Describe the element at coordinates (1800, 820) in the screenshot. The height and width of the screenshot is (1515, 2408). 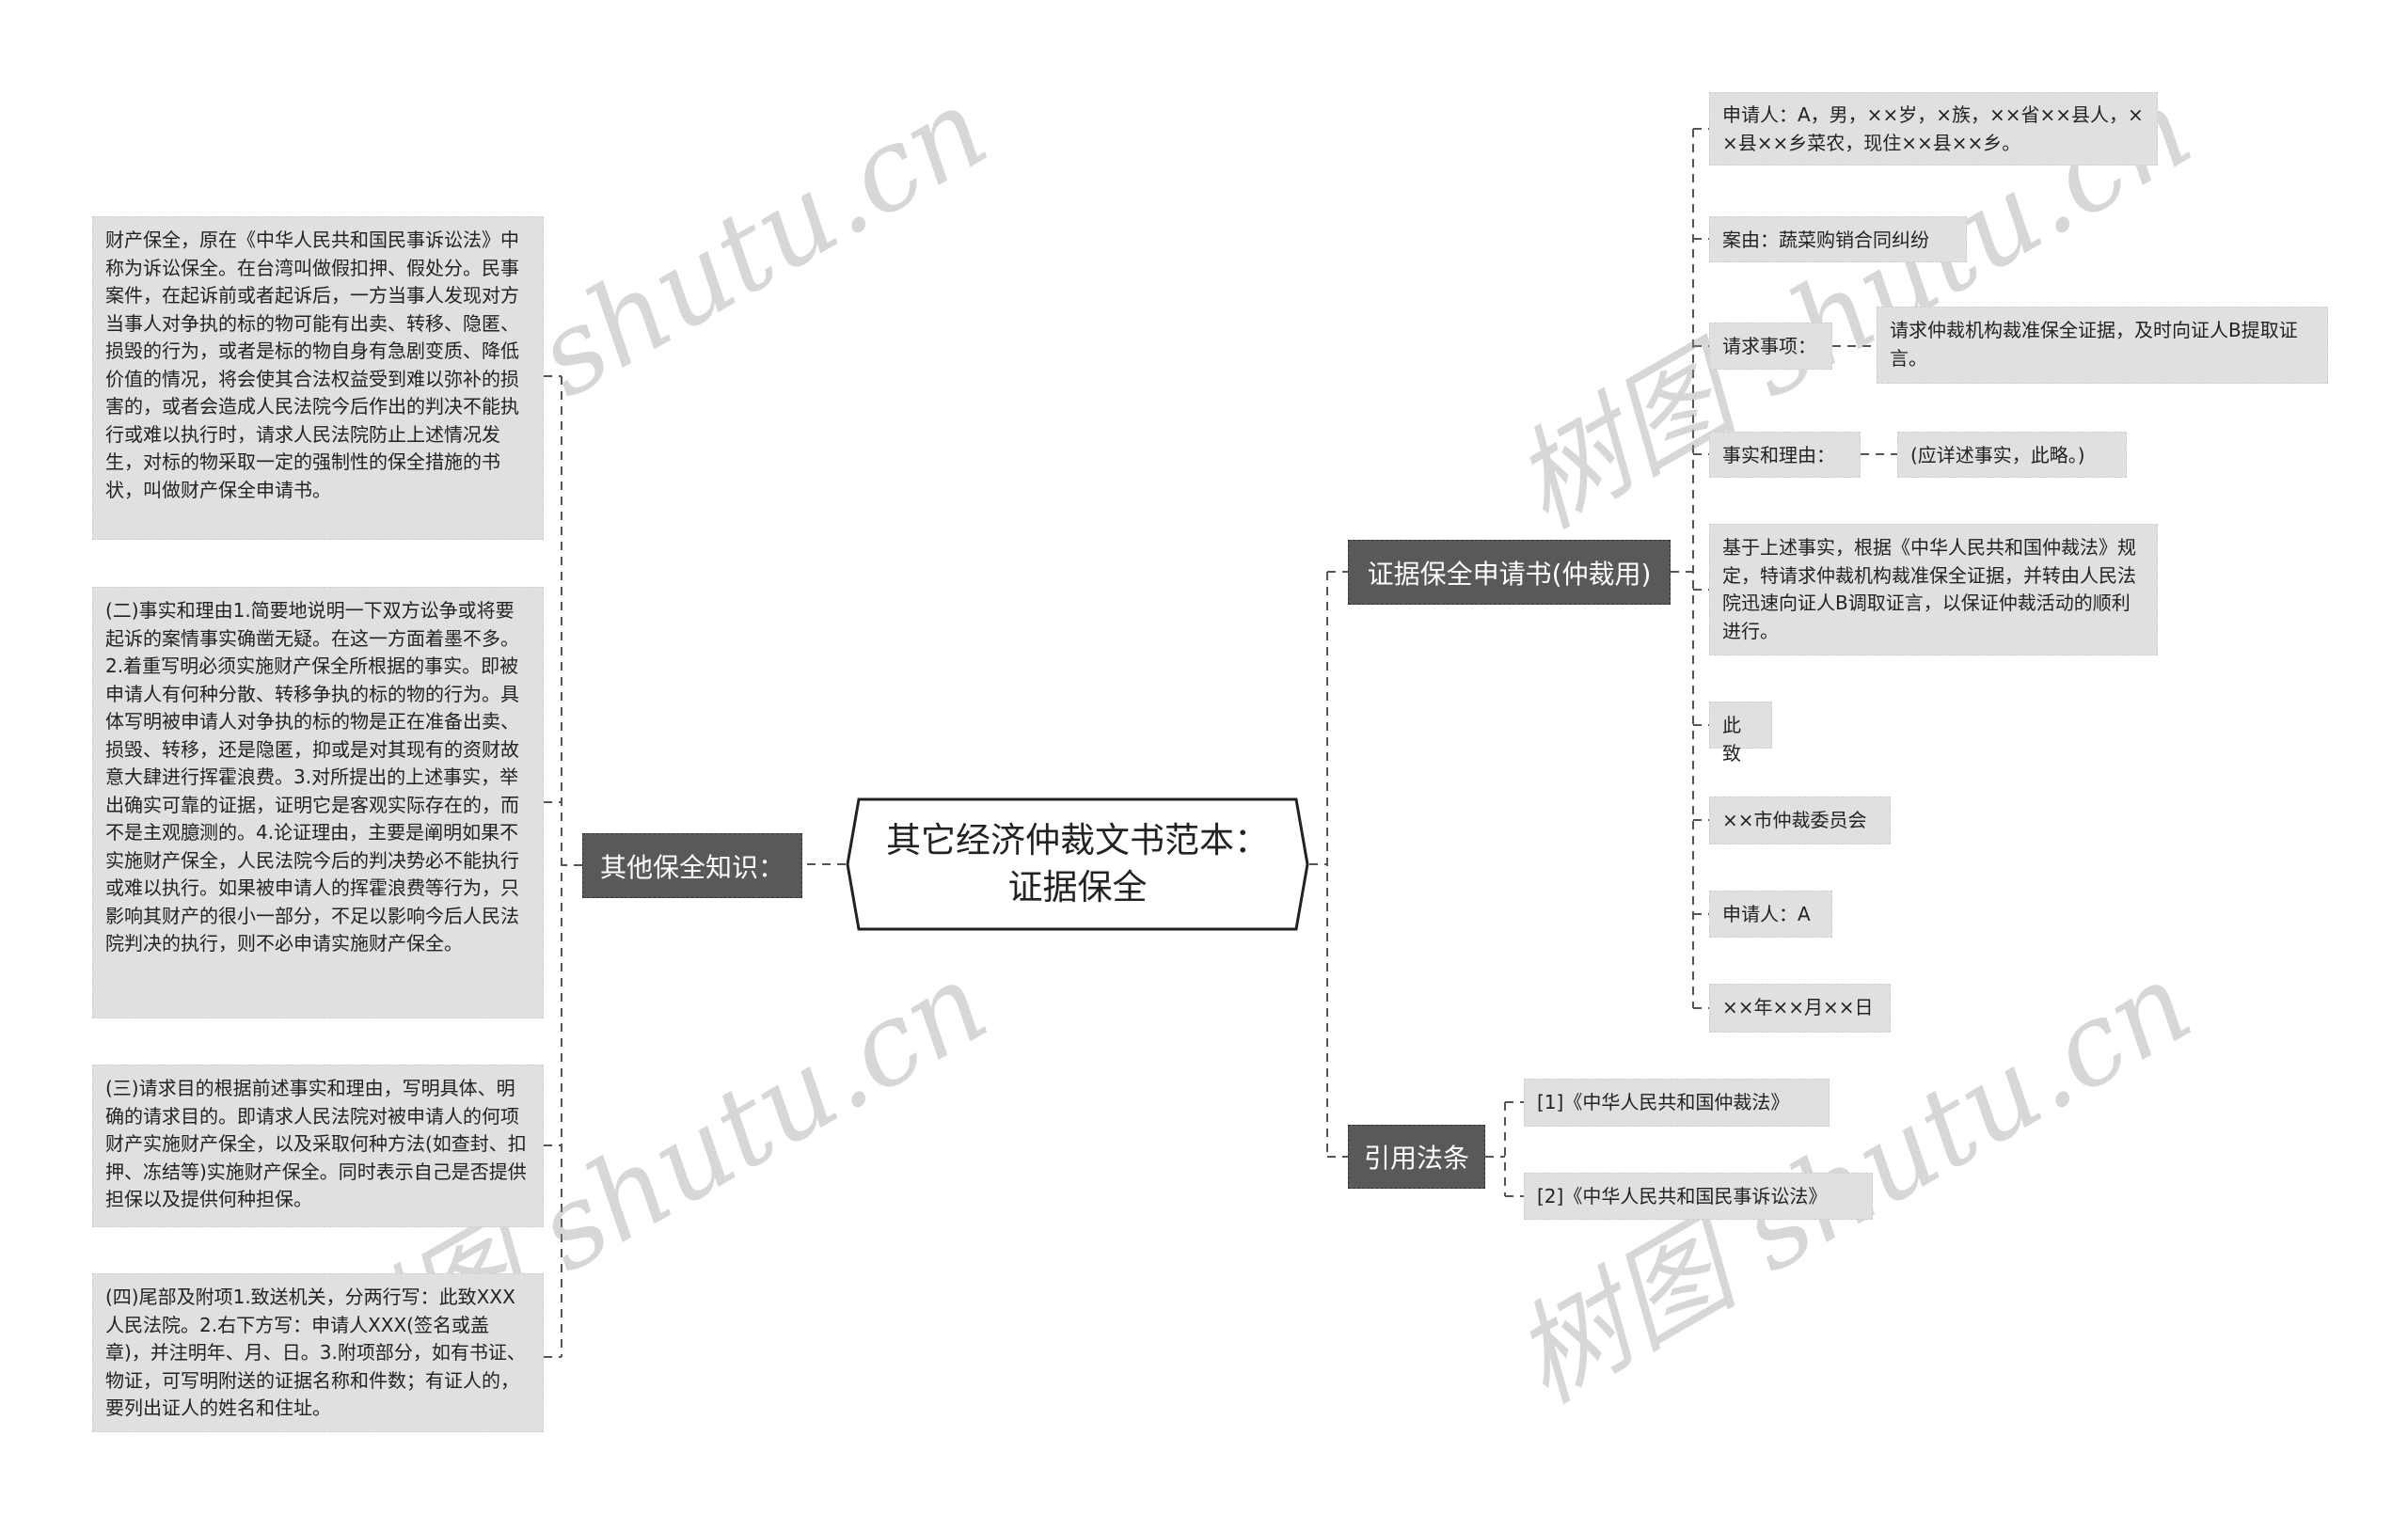
I see `application-item-committee: ××市仲裁委员会` at that location.